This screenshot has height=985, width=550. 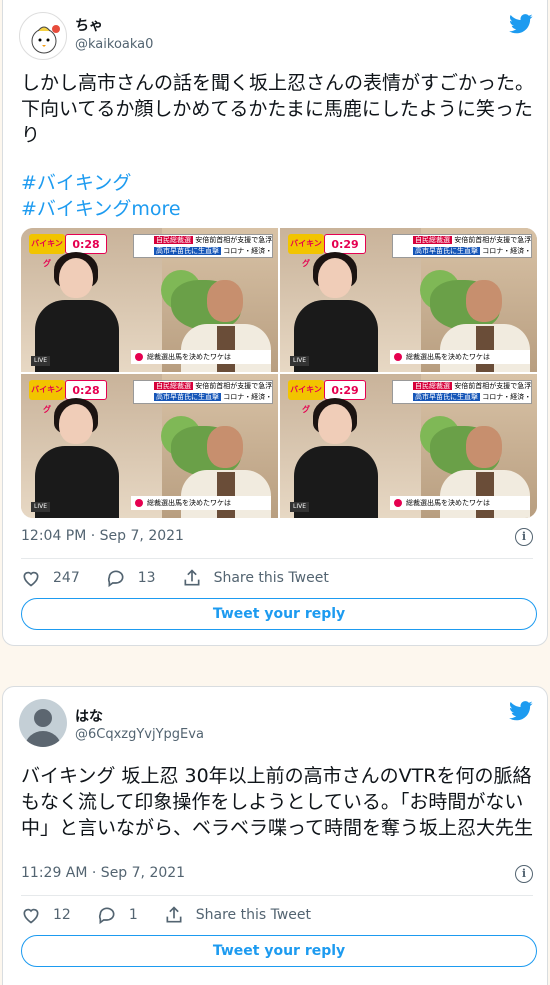 What do you see at coordinates (133, 915) in the screenshot?
I see `reply-count: 1` at bounding box center [133, 915].